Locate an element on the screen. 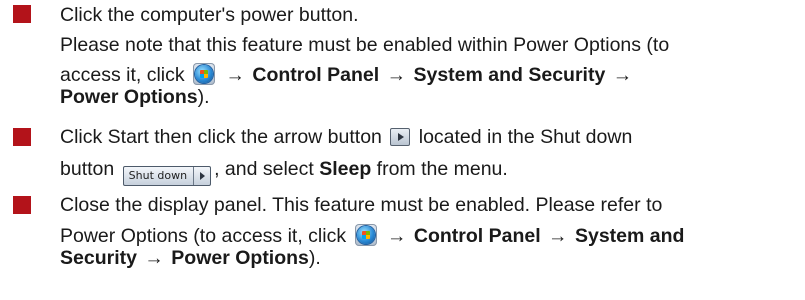  item2-text-1: Click Start then click the arrow button is located at coordinates (221, 137).